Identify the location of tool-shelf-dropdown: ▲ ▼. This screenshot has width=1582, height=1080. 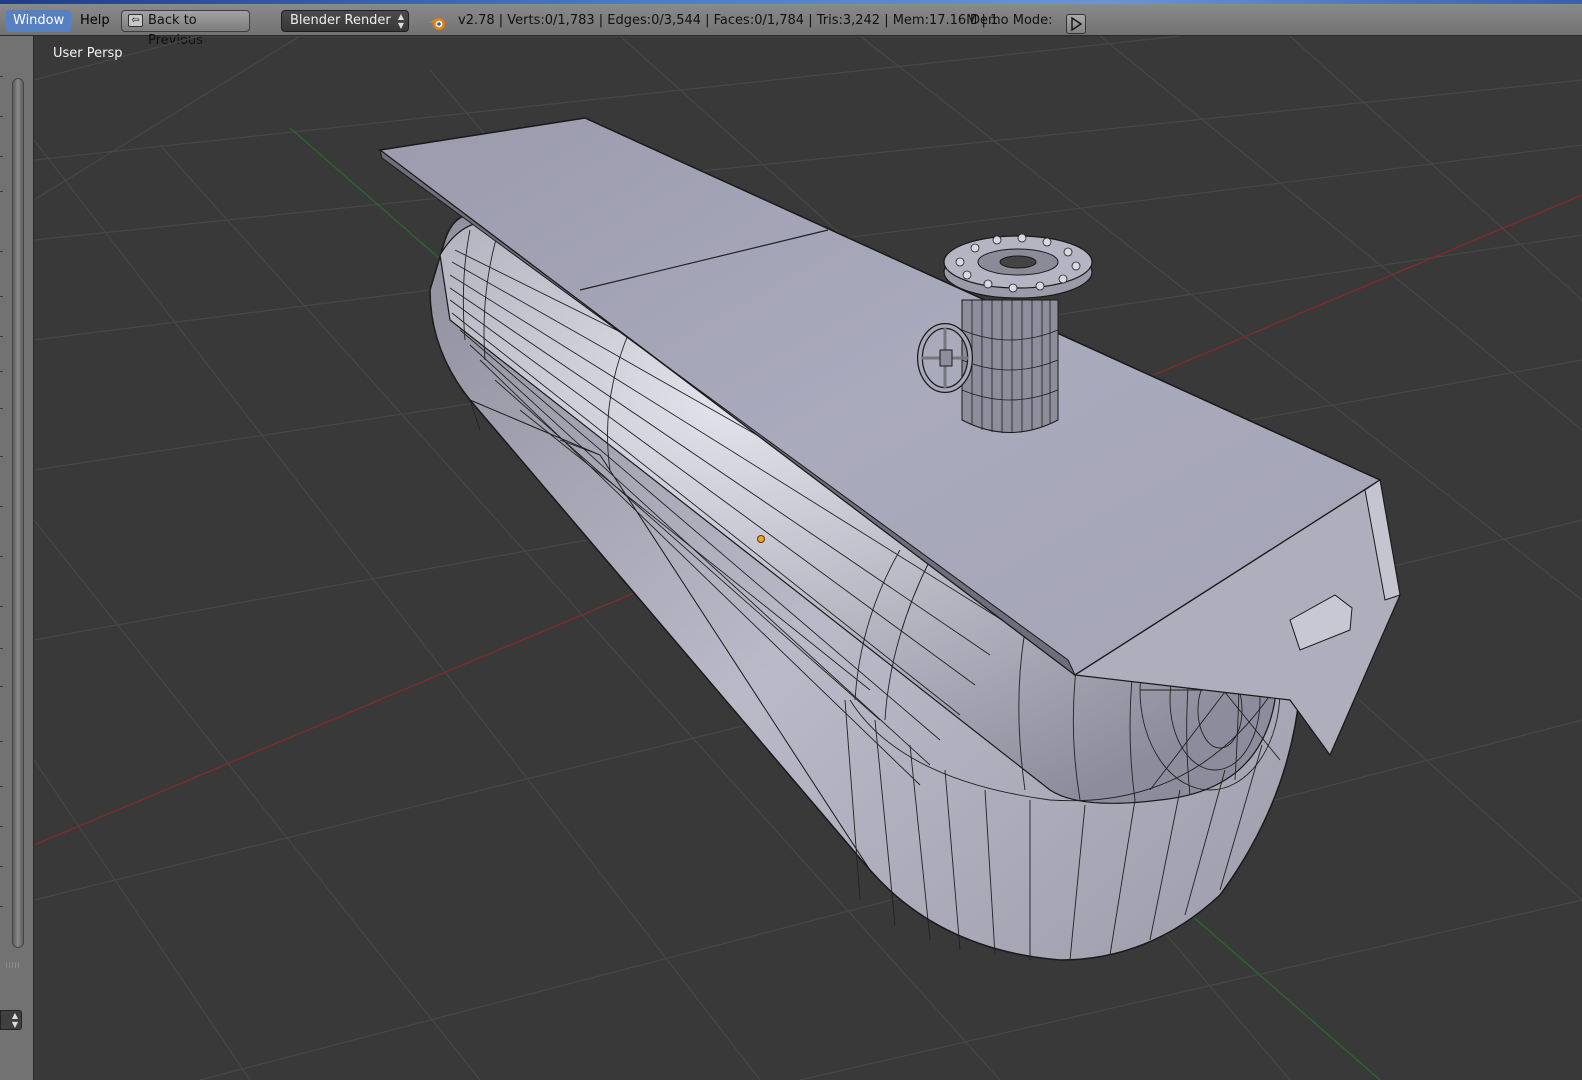
(11, 1020).